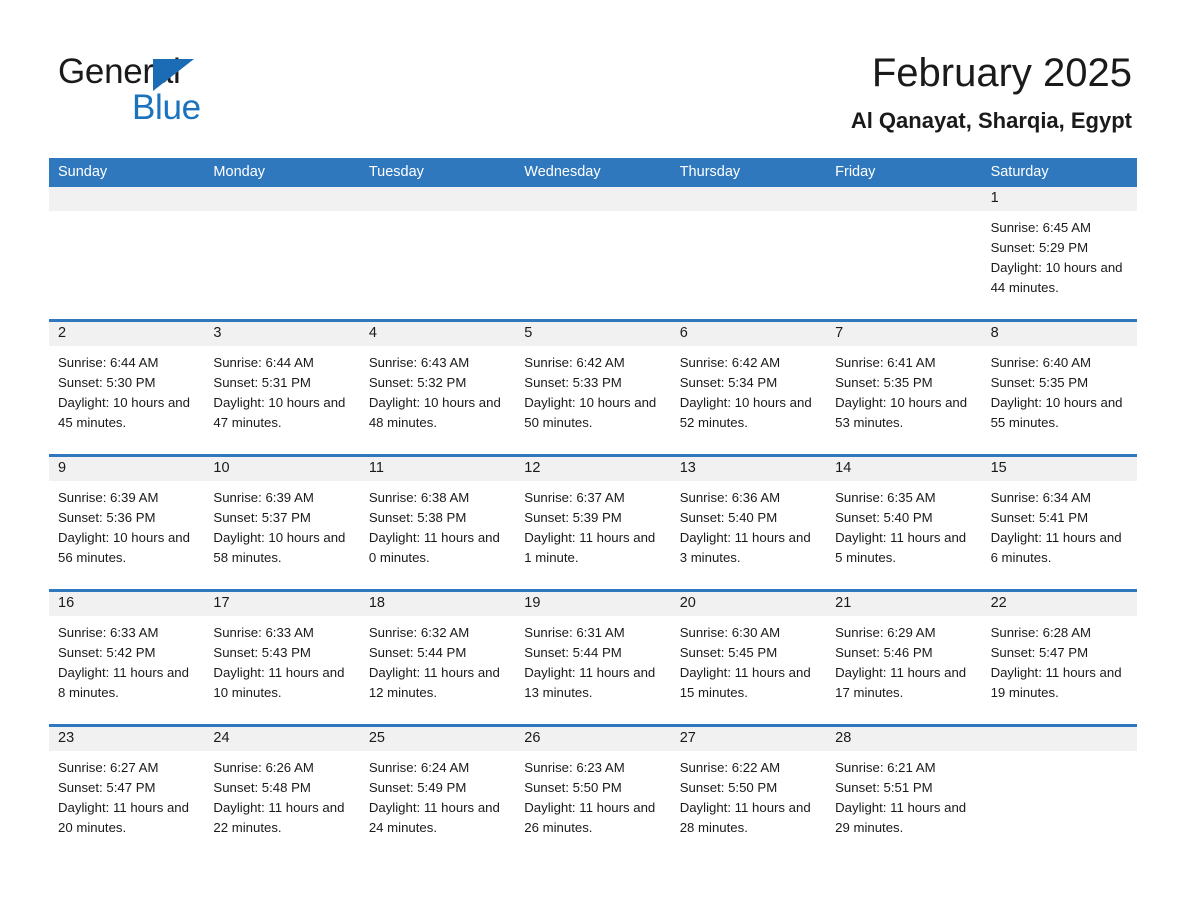  What do you see at coordinates (279, 412) in the screenshot?
I see `daylight-text: Daylight: 10 hours and 47 minutes.` at bounding box center [279, 412].